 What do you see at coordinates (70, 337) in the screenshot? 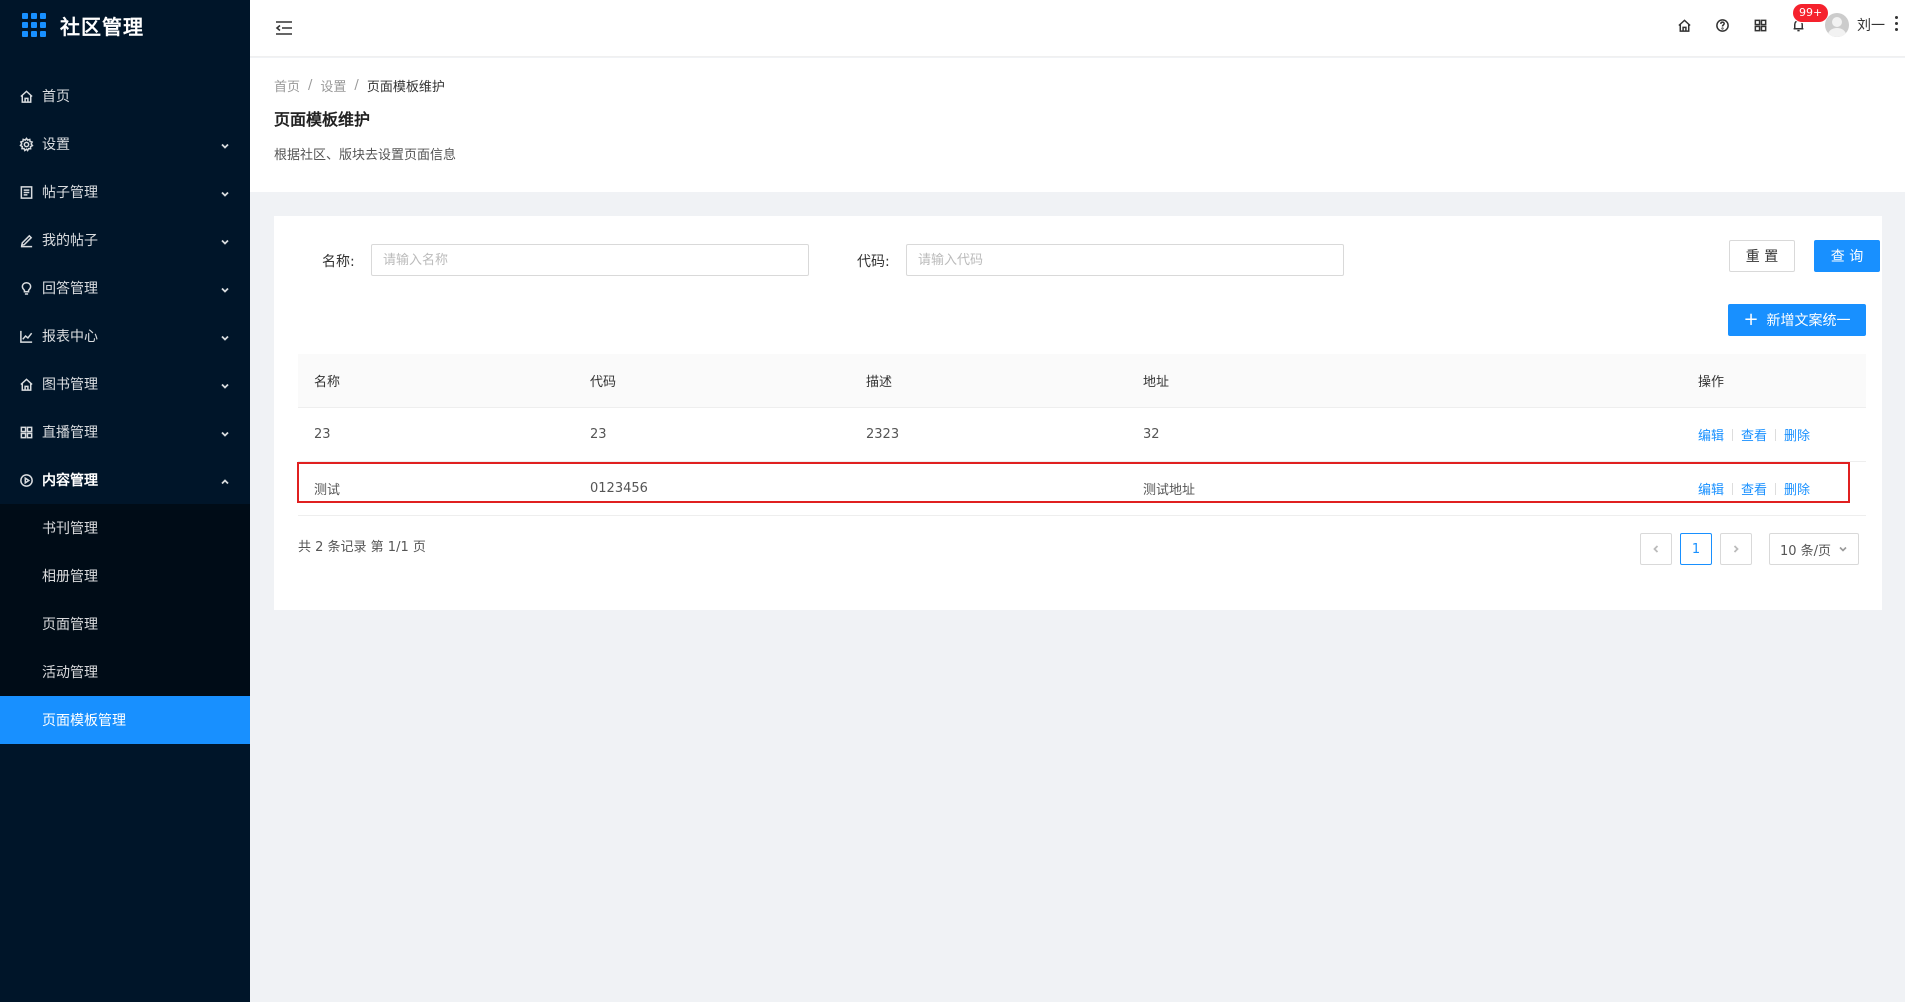
I see `sidebar-item-label: 报表中心` at bounding box center [70, 337].